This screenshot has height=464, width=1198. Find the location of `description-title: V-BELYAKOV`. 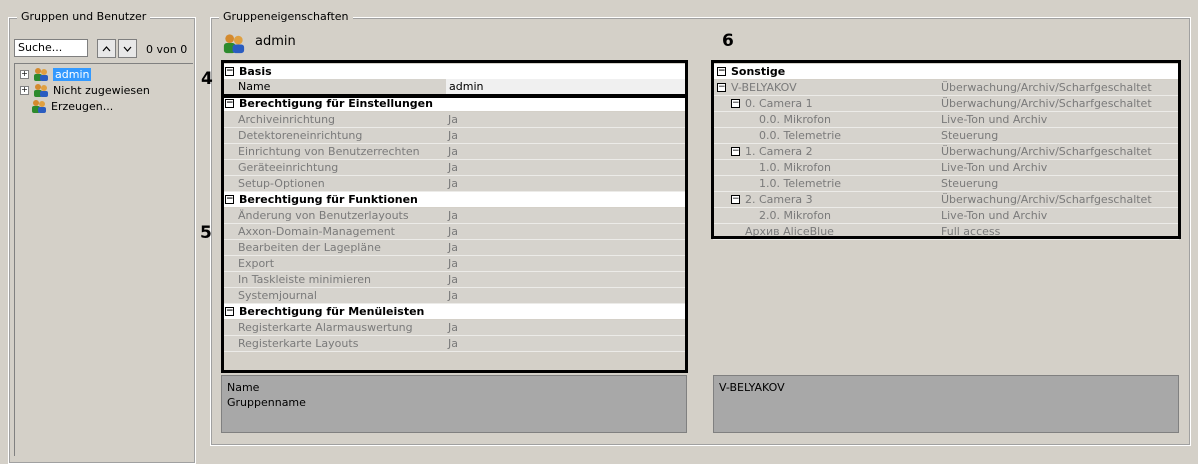

description-title: V-BELYAKOV is located at coordinates (752, 387).